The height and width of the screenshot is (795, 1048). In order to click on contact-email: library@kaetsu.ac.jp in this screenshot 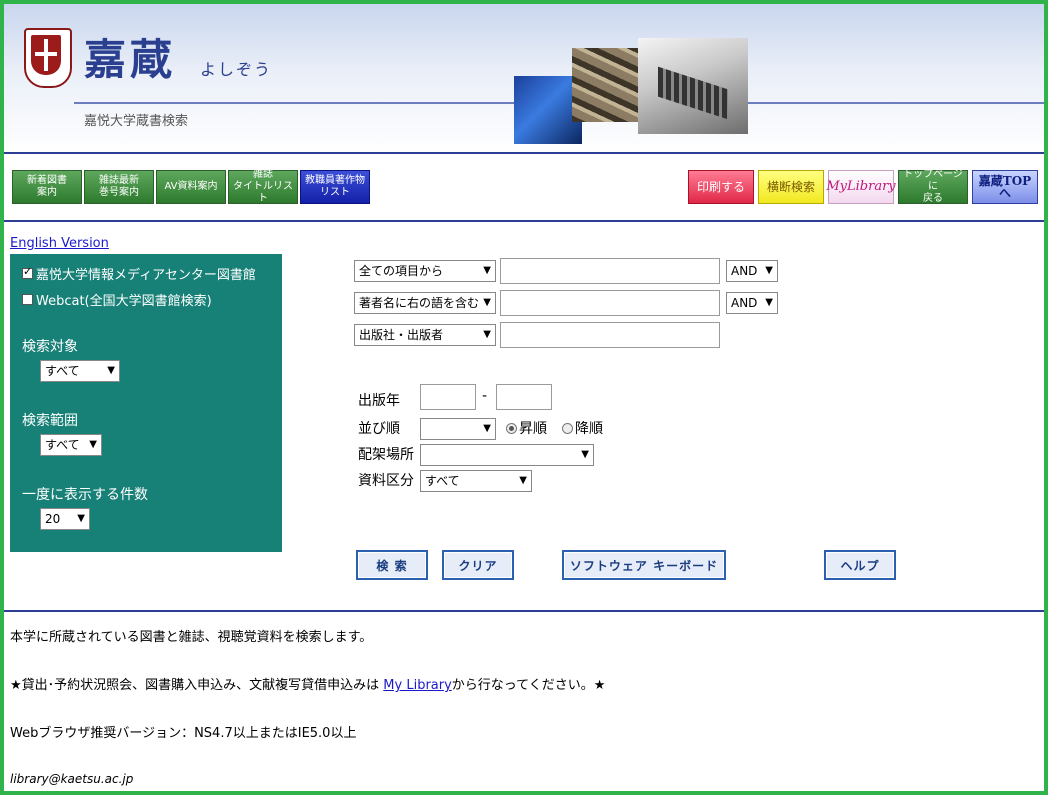, I will do `click(71, 779)`.